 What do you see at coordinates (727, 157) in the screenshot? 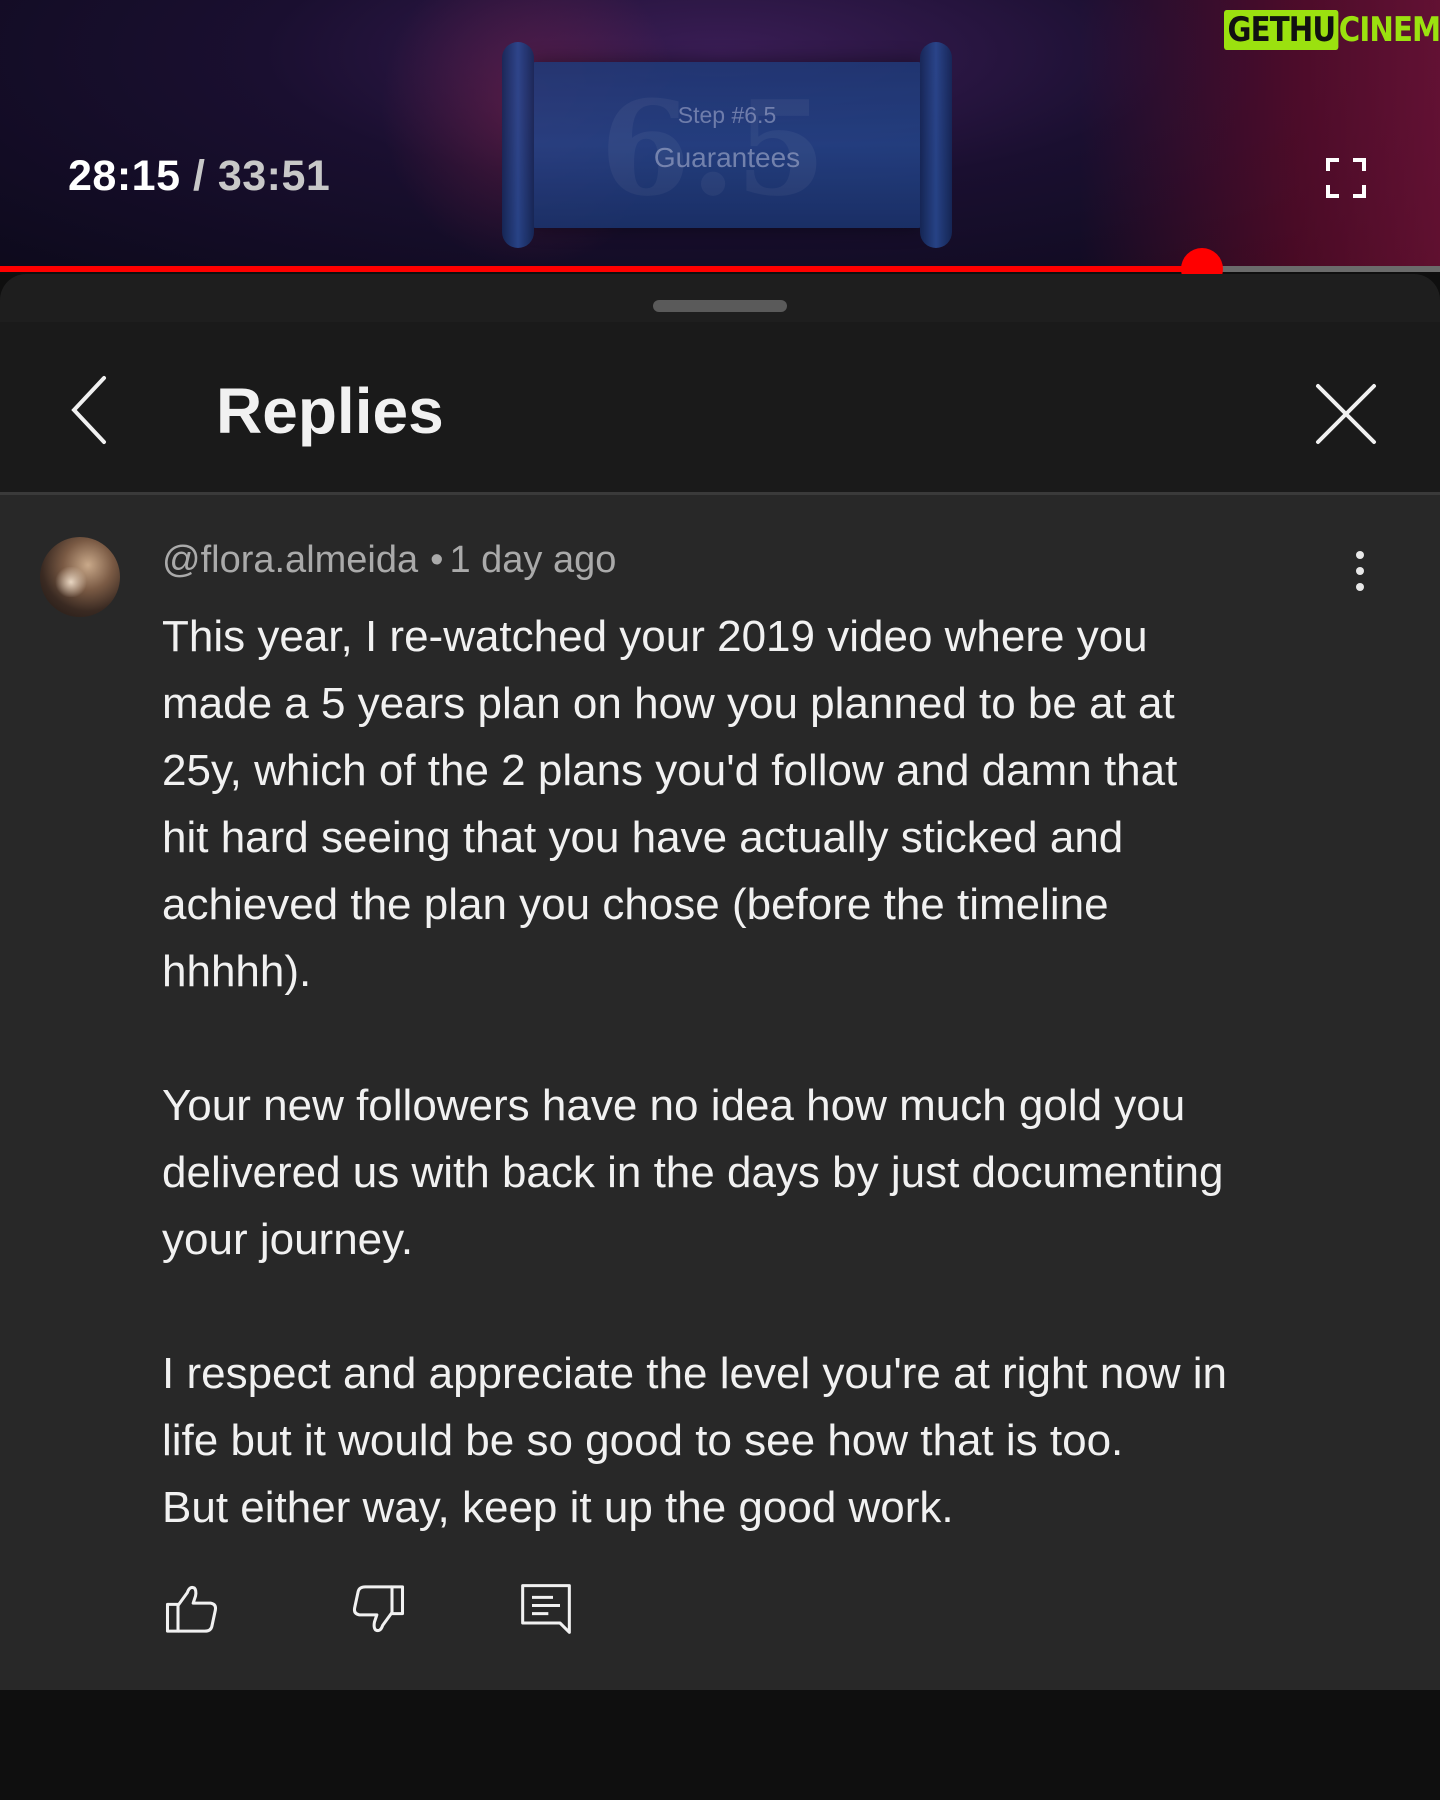
I see `slide-title: Guarantees` at bounding box center [727, 157].